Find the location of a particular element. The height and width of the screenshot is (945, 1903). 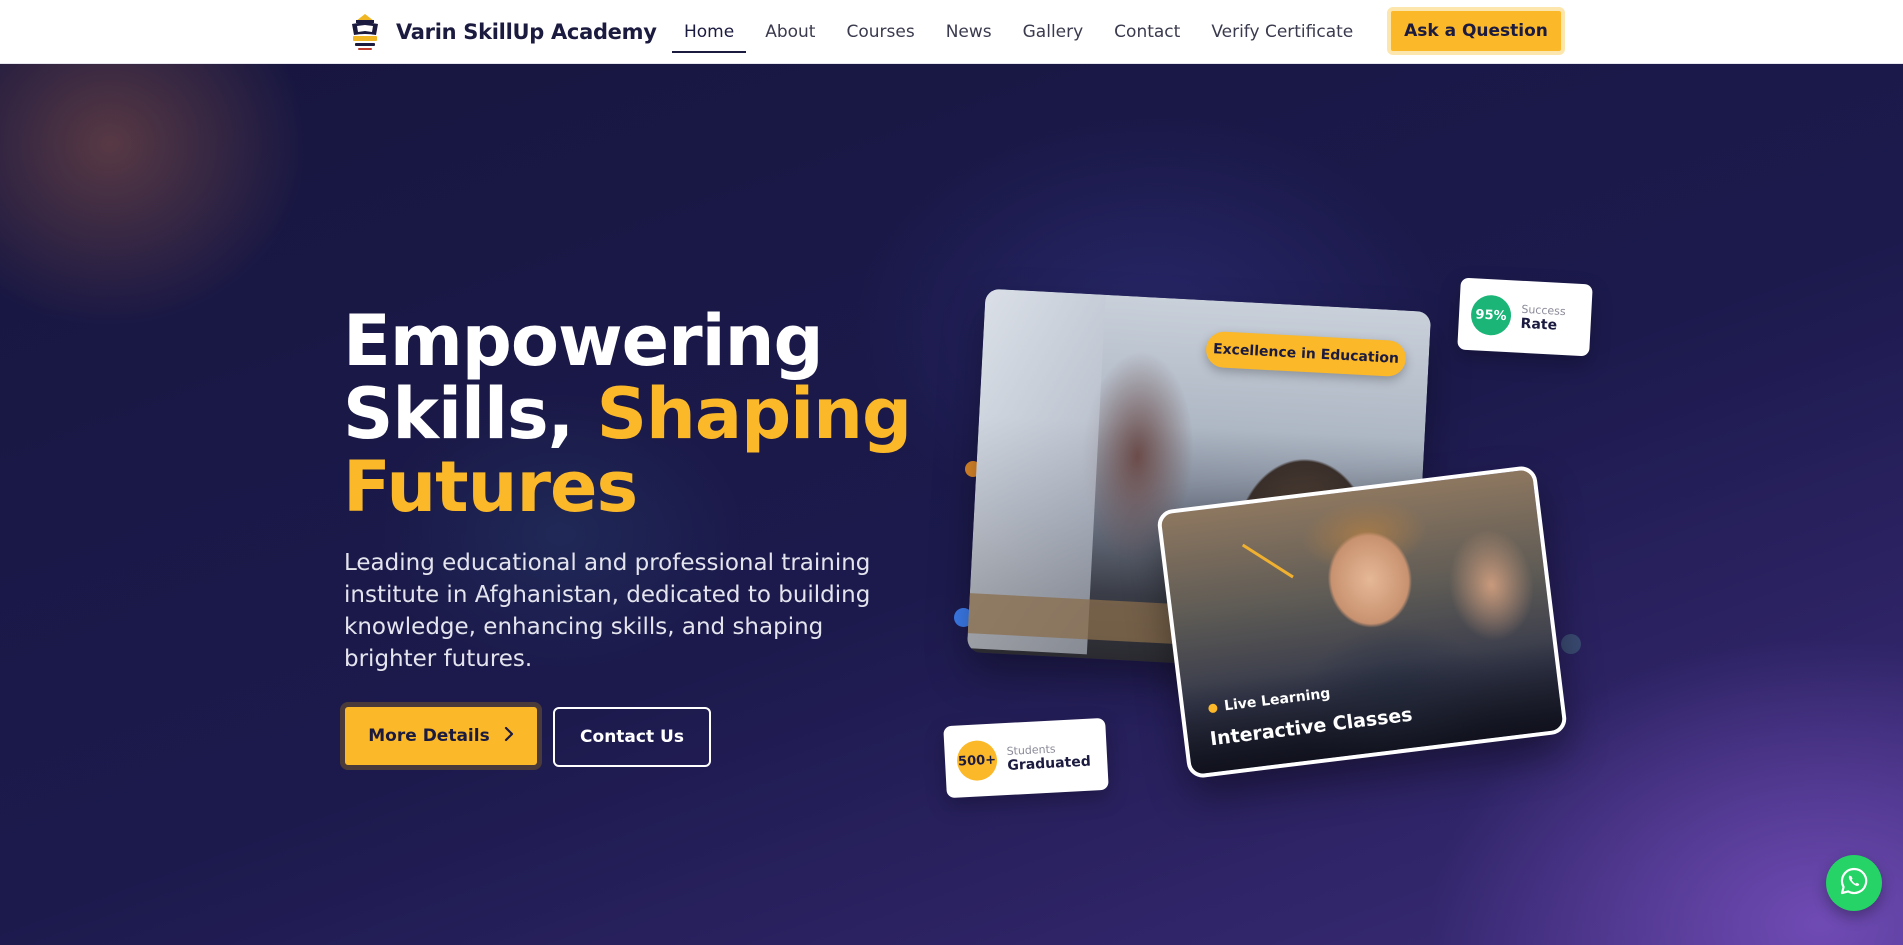

students-graduated-big-label: Graduated is located at coordinates (1049, 763).